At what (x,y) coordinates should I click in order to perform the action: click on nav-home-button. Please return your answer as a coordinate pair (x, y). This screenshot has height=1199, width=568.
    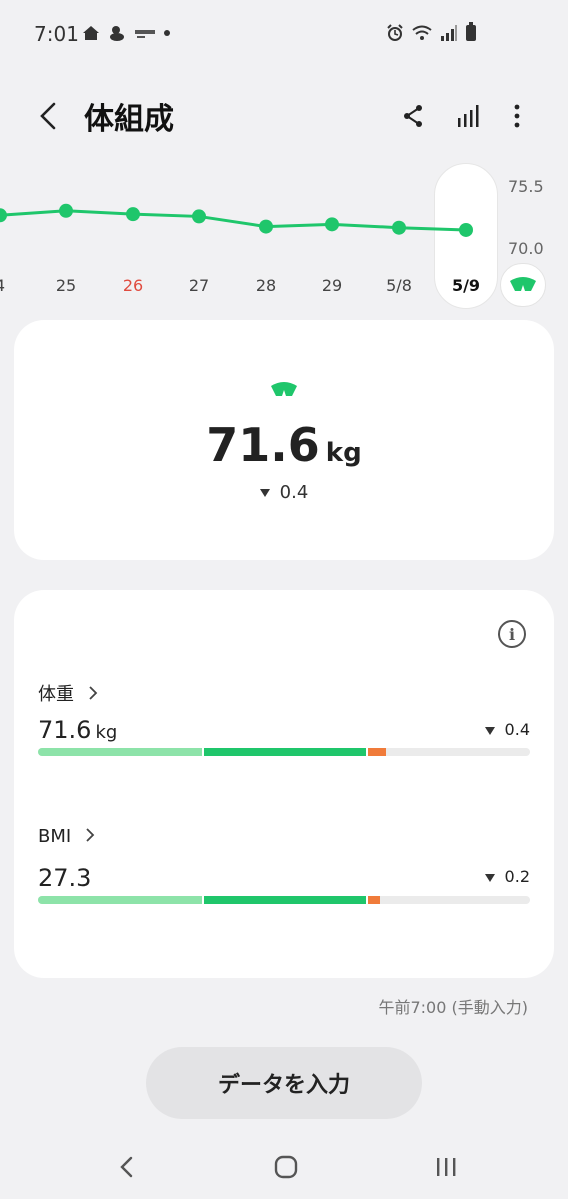
    Looking at the image, I should click on (286, 1167).